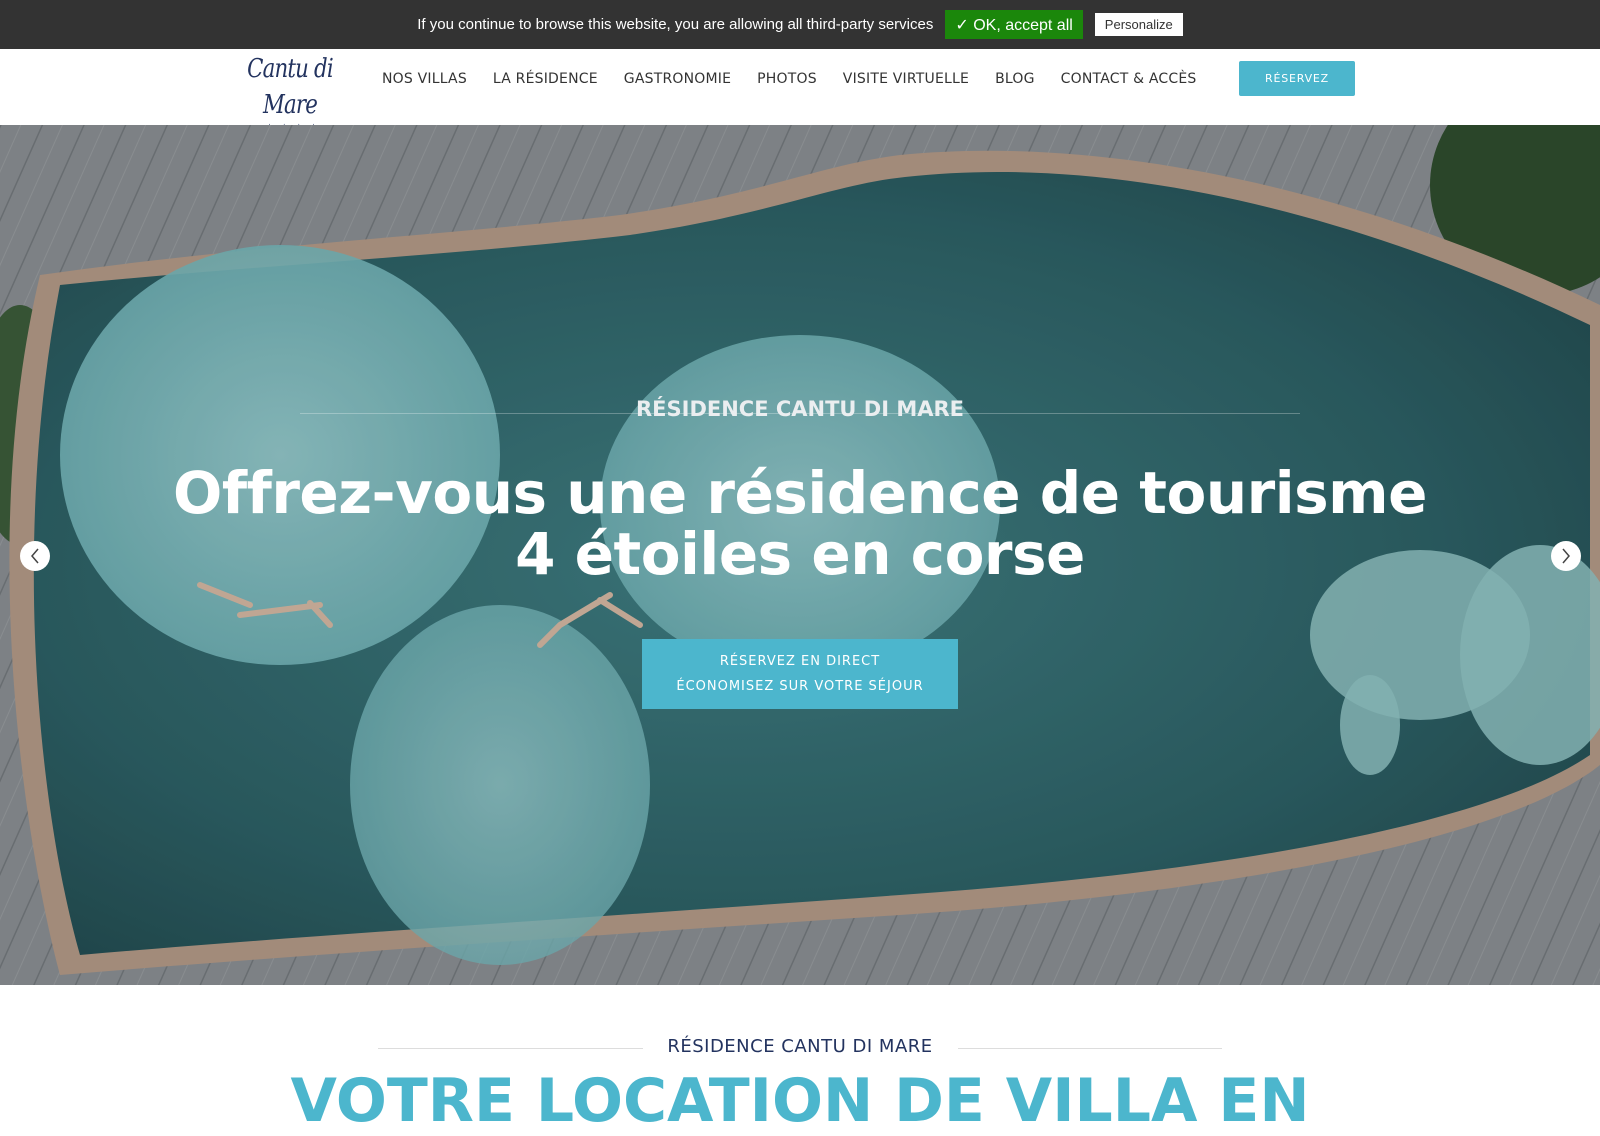 The height and width of the screenshot is (1136, 1600). What do you see at coordinates (787, 79) in the screenshot?
I see `nav-item-photos: PHOTOS` at bounding box center [787, 79].